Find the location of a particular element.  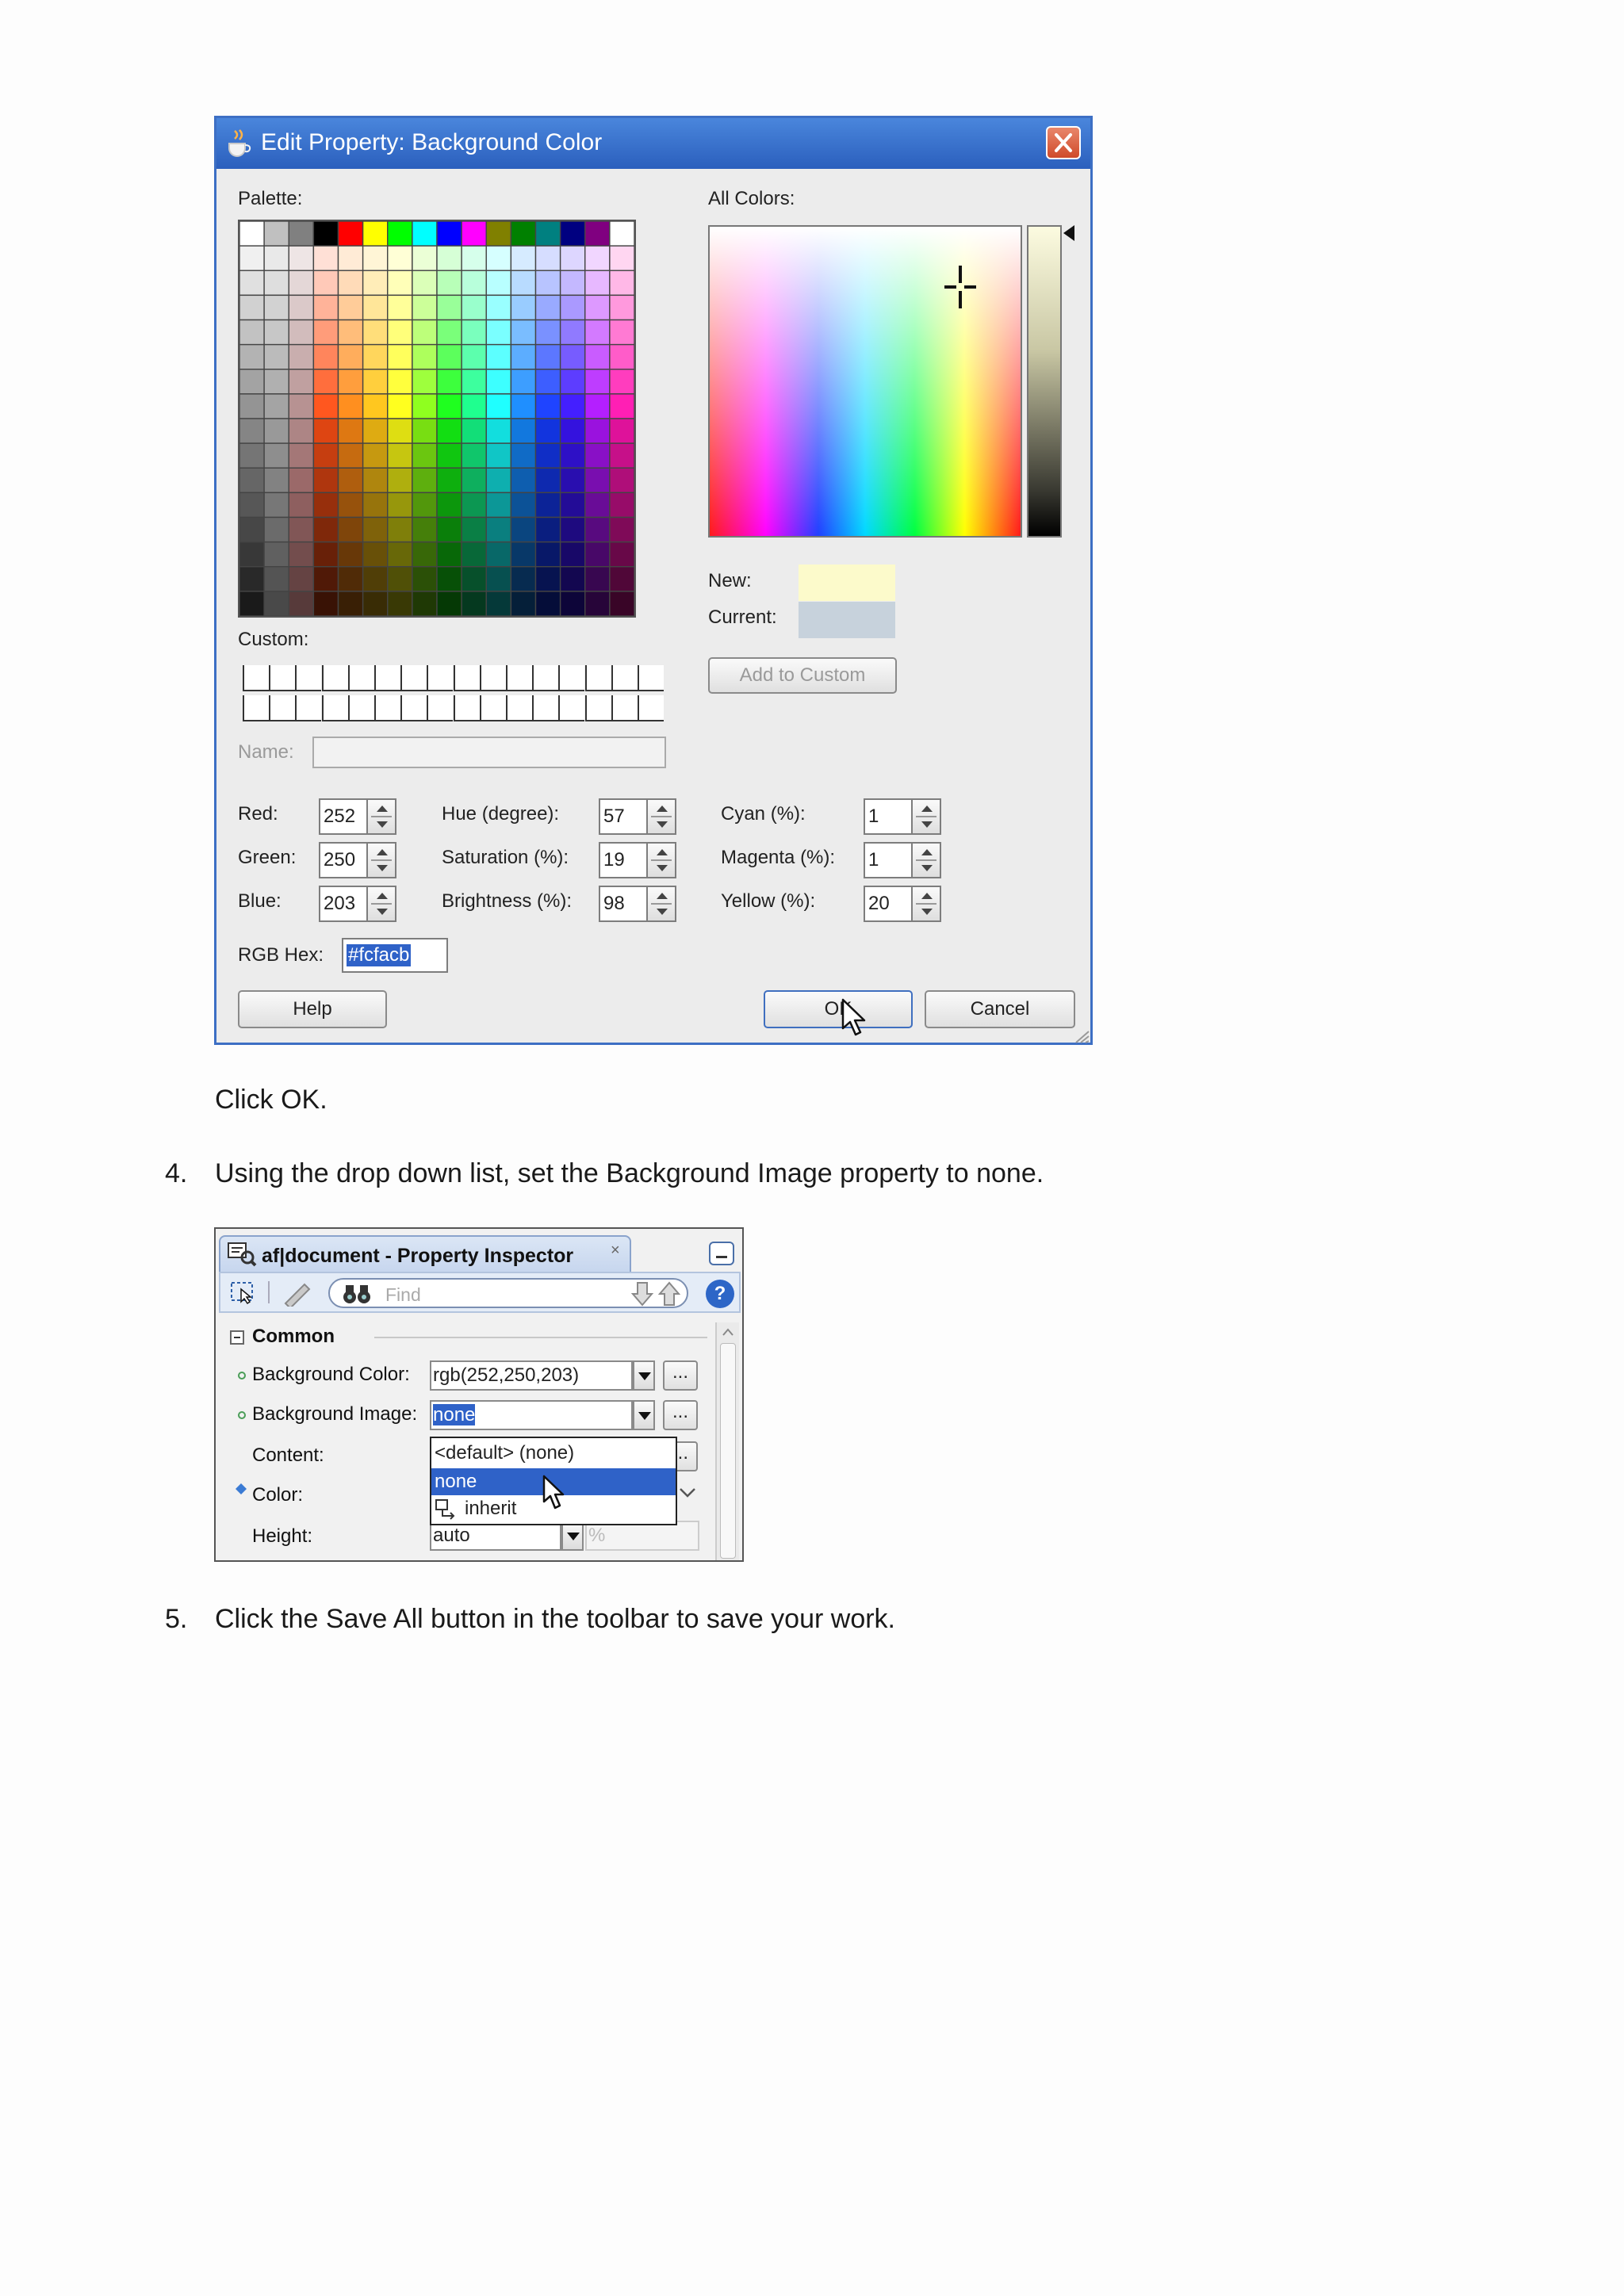

inspector-scrollbar is located at coordinates (727, 1441).